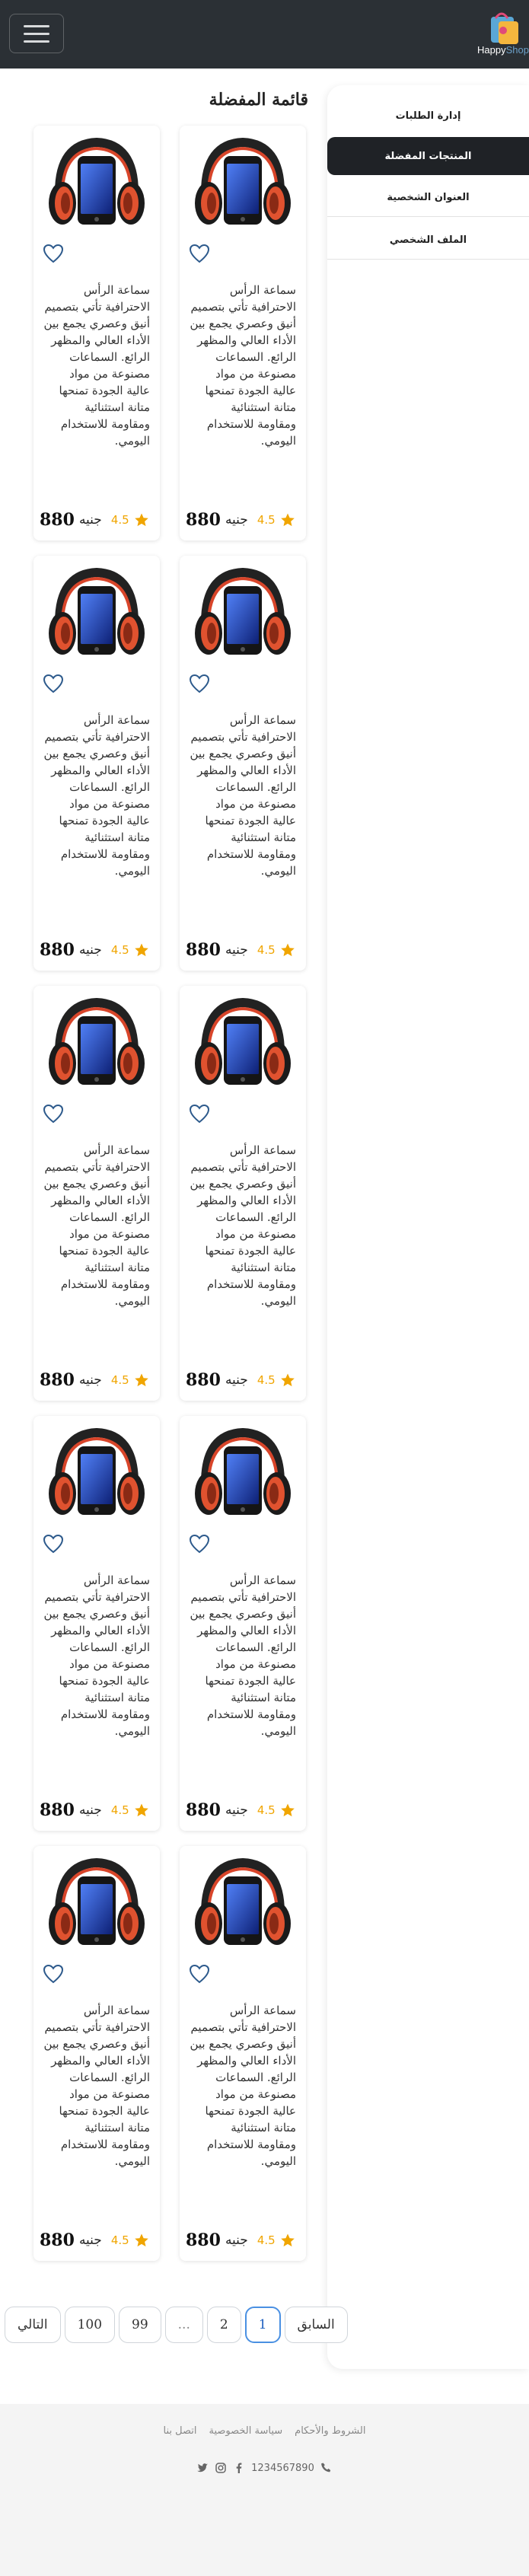 The image size is (529, 2576). What do you see at coordinates (246, 2431) in the screenshot?
I see `footer-link-privacy: سياسة الخصوصية` at bounding box center [246, 2431].